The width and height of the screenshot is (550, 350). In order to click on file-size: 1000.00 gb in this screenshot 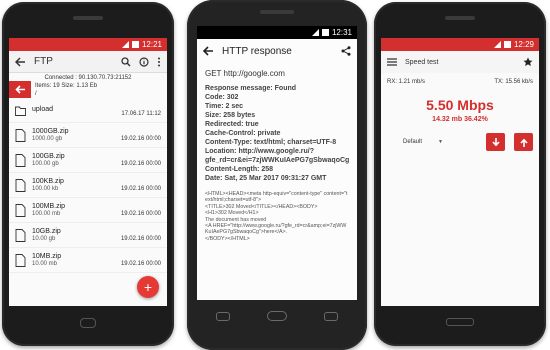, I will do `click(47, 139)`.